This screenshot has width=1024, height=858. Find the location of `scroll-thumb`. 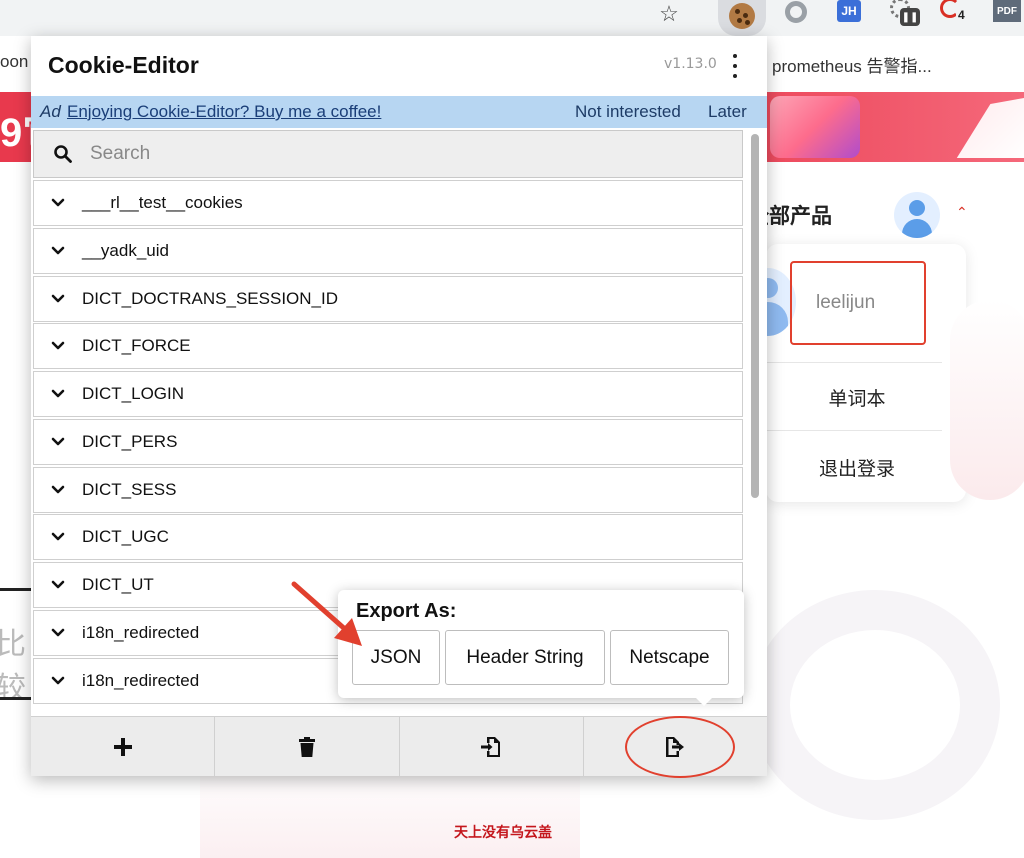

scroll-thumb is located at coordinates (755, 316).